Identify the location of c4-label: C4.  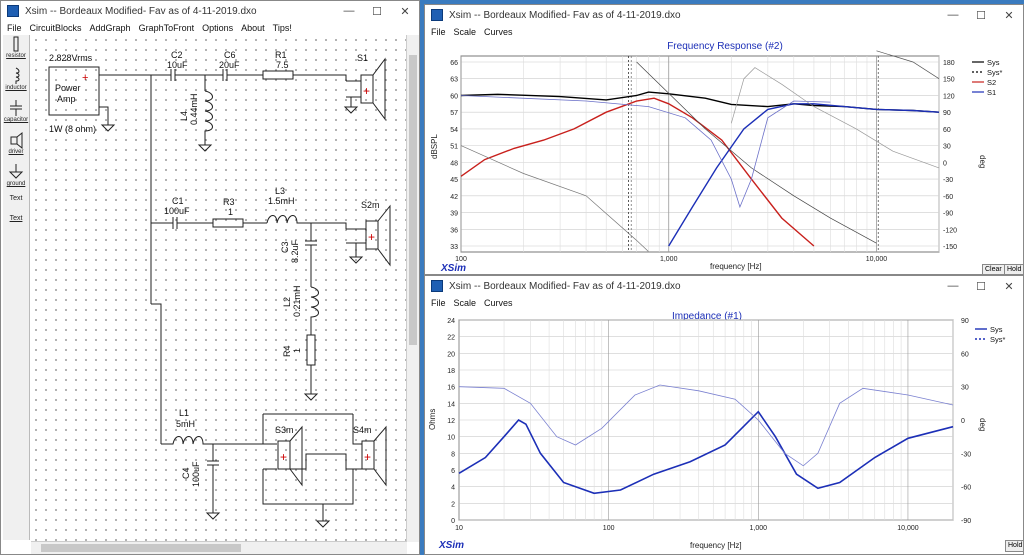
(186, 473).